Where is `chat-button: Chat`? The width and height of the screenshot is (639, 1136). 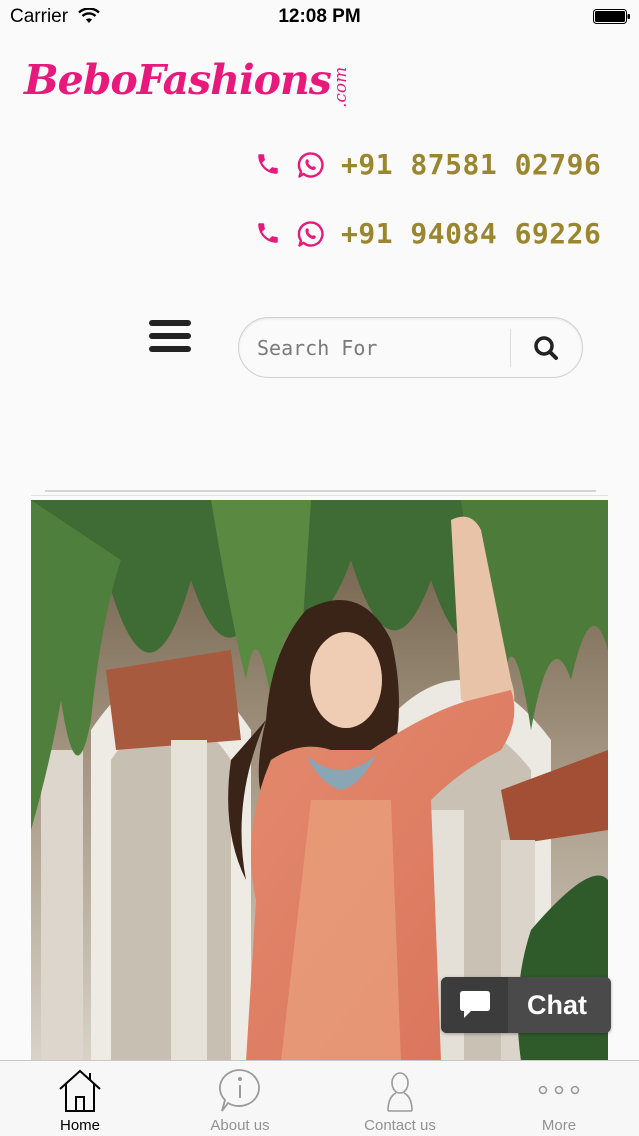
chat-button: Chat is located at coordinates (526, 1005).